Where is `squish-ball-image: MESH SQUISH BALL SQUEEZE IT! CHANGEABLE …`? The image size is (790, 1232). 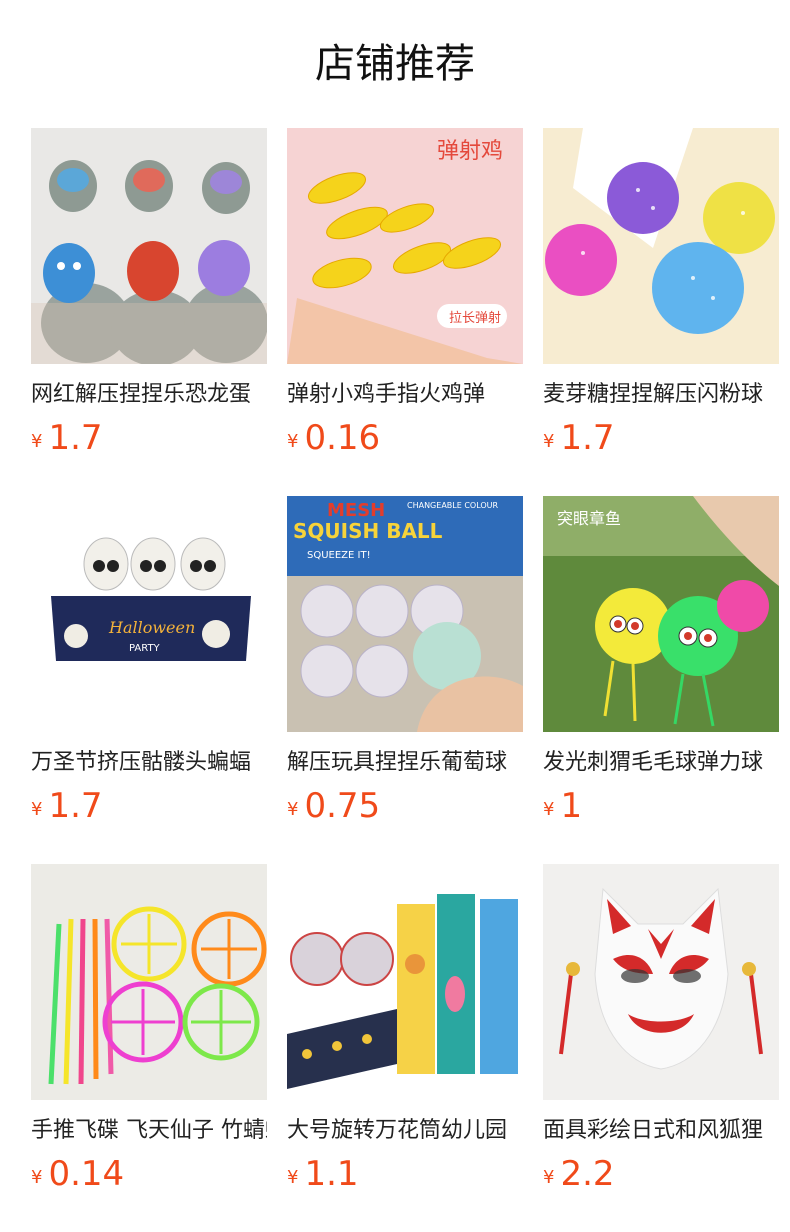 squish-ball-image: MESH SQUISH BALL SQUEEZE IT! CHANGEABLE … is located at coordinates (405, 614).